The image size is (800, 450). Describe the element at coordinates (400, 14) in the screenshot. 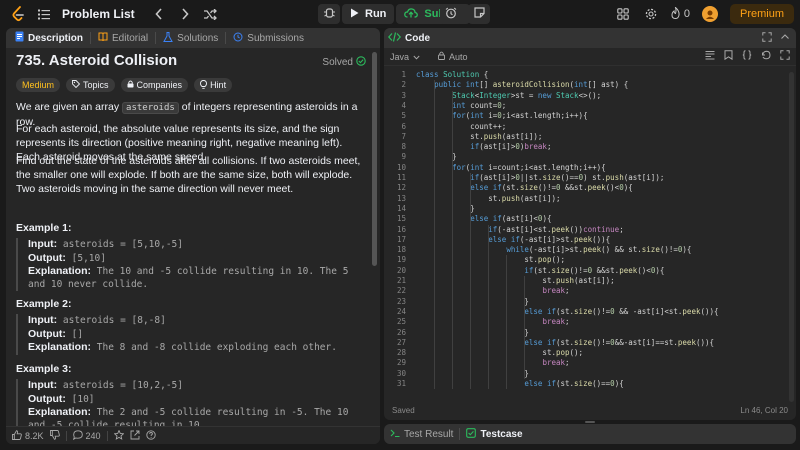

I see `top-bar: Problem List Run Submit` at that location.